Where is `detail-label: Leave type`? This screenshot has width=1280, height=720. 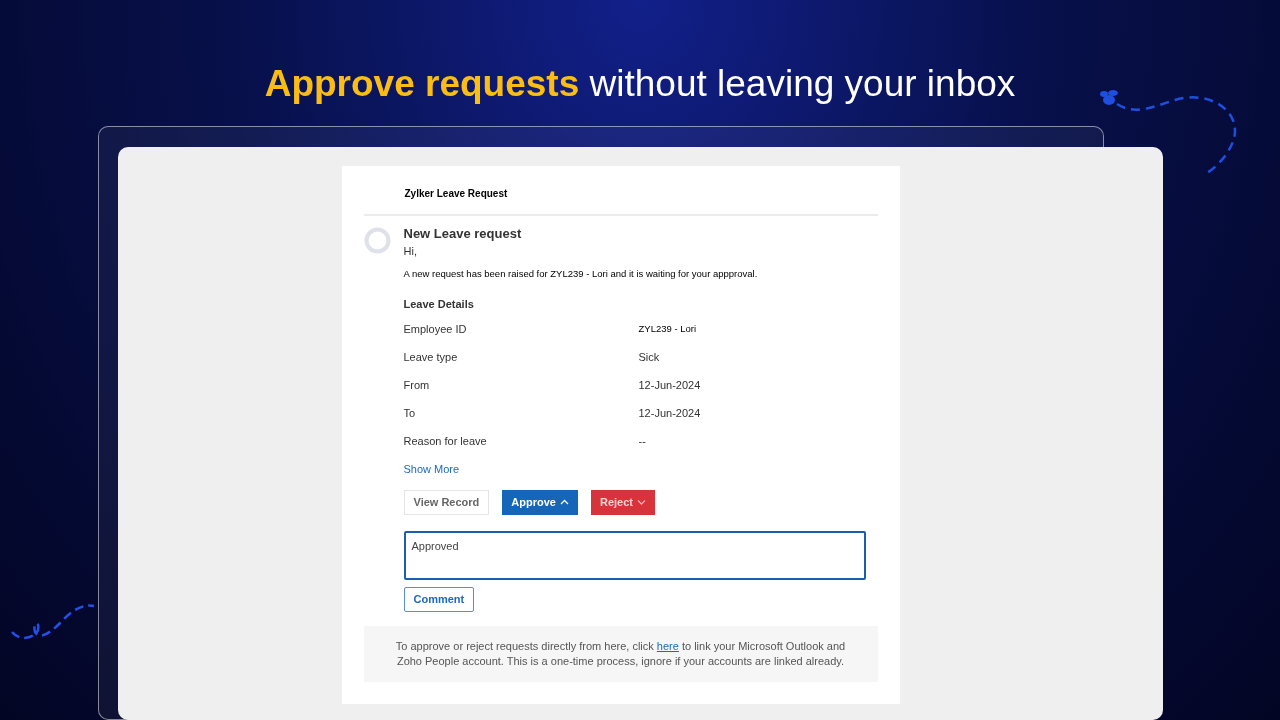 detail-label: Leave type is located at coordinates (431, 358).